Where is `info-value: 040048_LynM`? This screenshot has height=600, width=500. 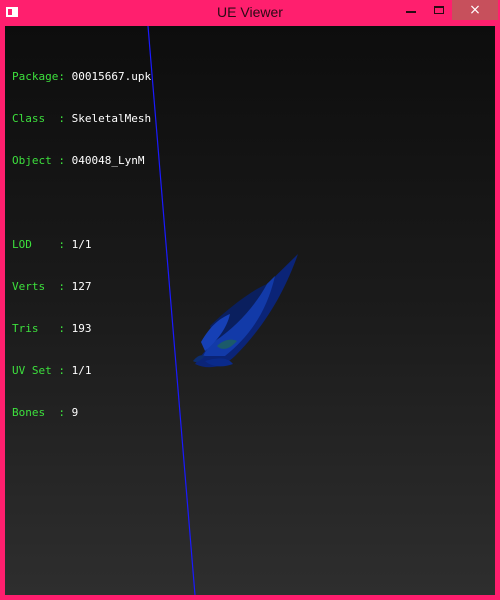
info-value: 040048_LynM is located at coordinates (108, 160).